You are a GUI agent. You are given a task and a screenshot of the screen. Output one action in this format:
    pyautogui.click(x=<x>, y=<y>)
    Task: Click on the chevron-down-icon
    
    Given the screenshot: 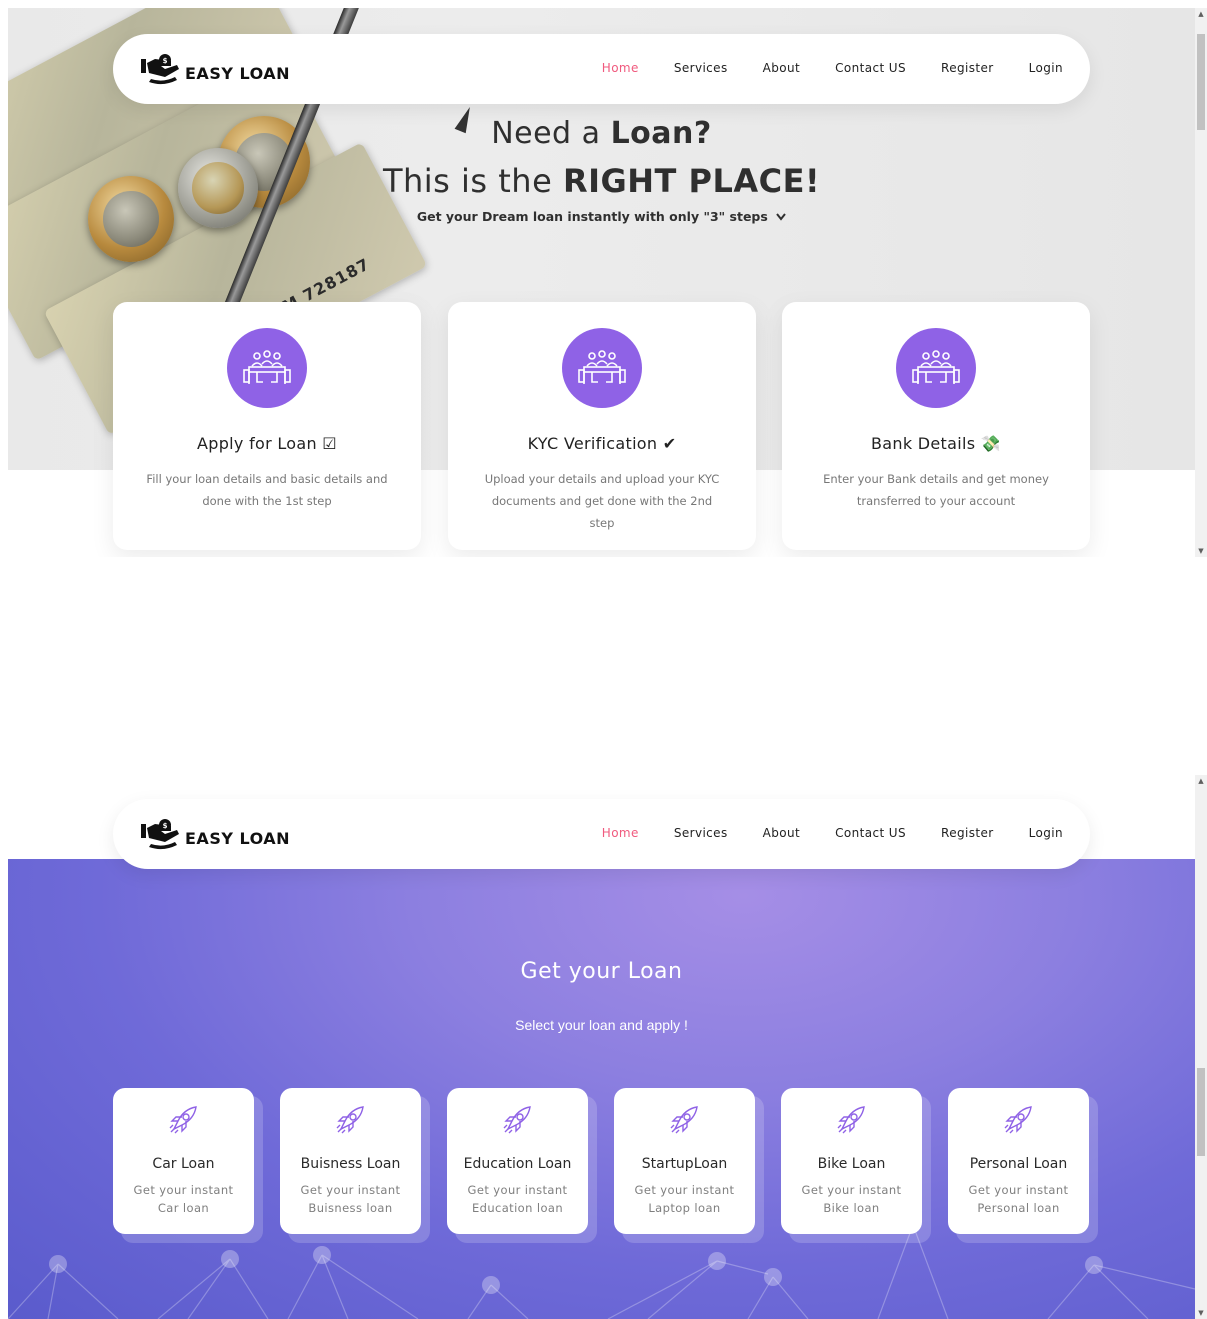 What is the action you would take?
    pyautogui.click(x=781, y=217)
    